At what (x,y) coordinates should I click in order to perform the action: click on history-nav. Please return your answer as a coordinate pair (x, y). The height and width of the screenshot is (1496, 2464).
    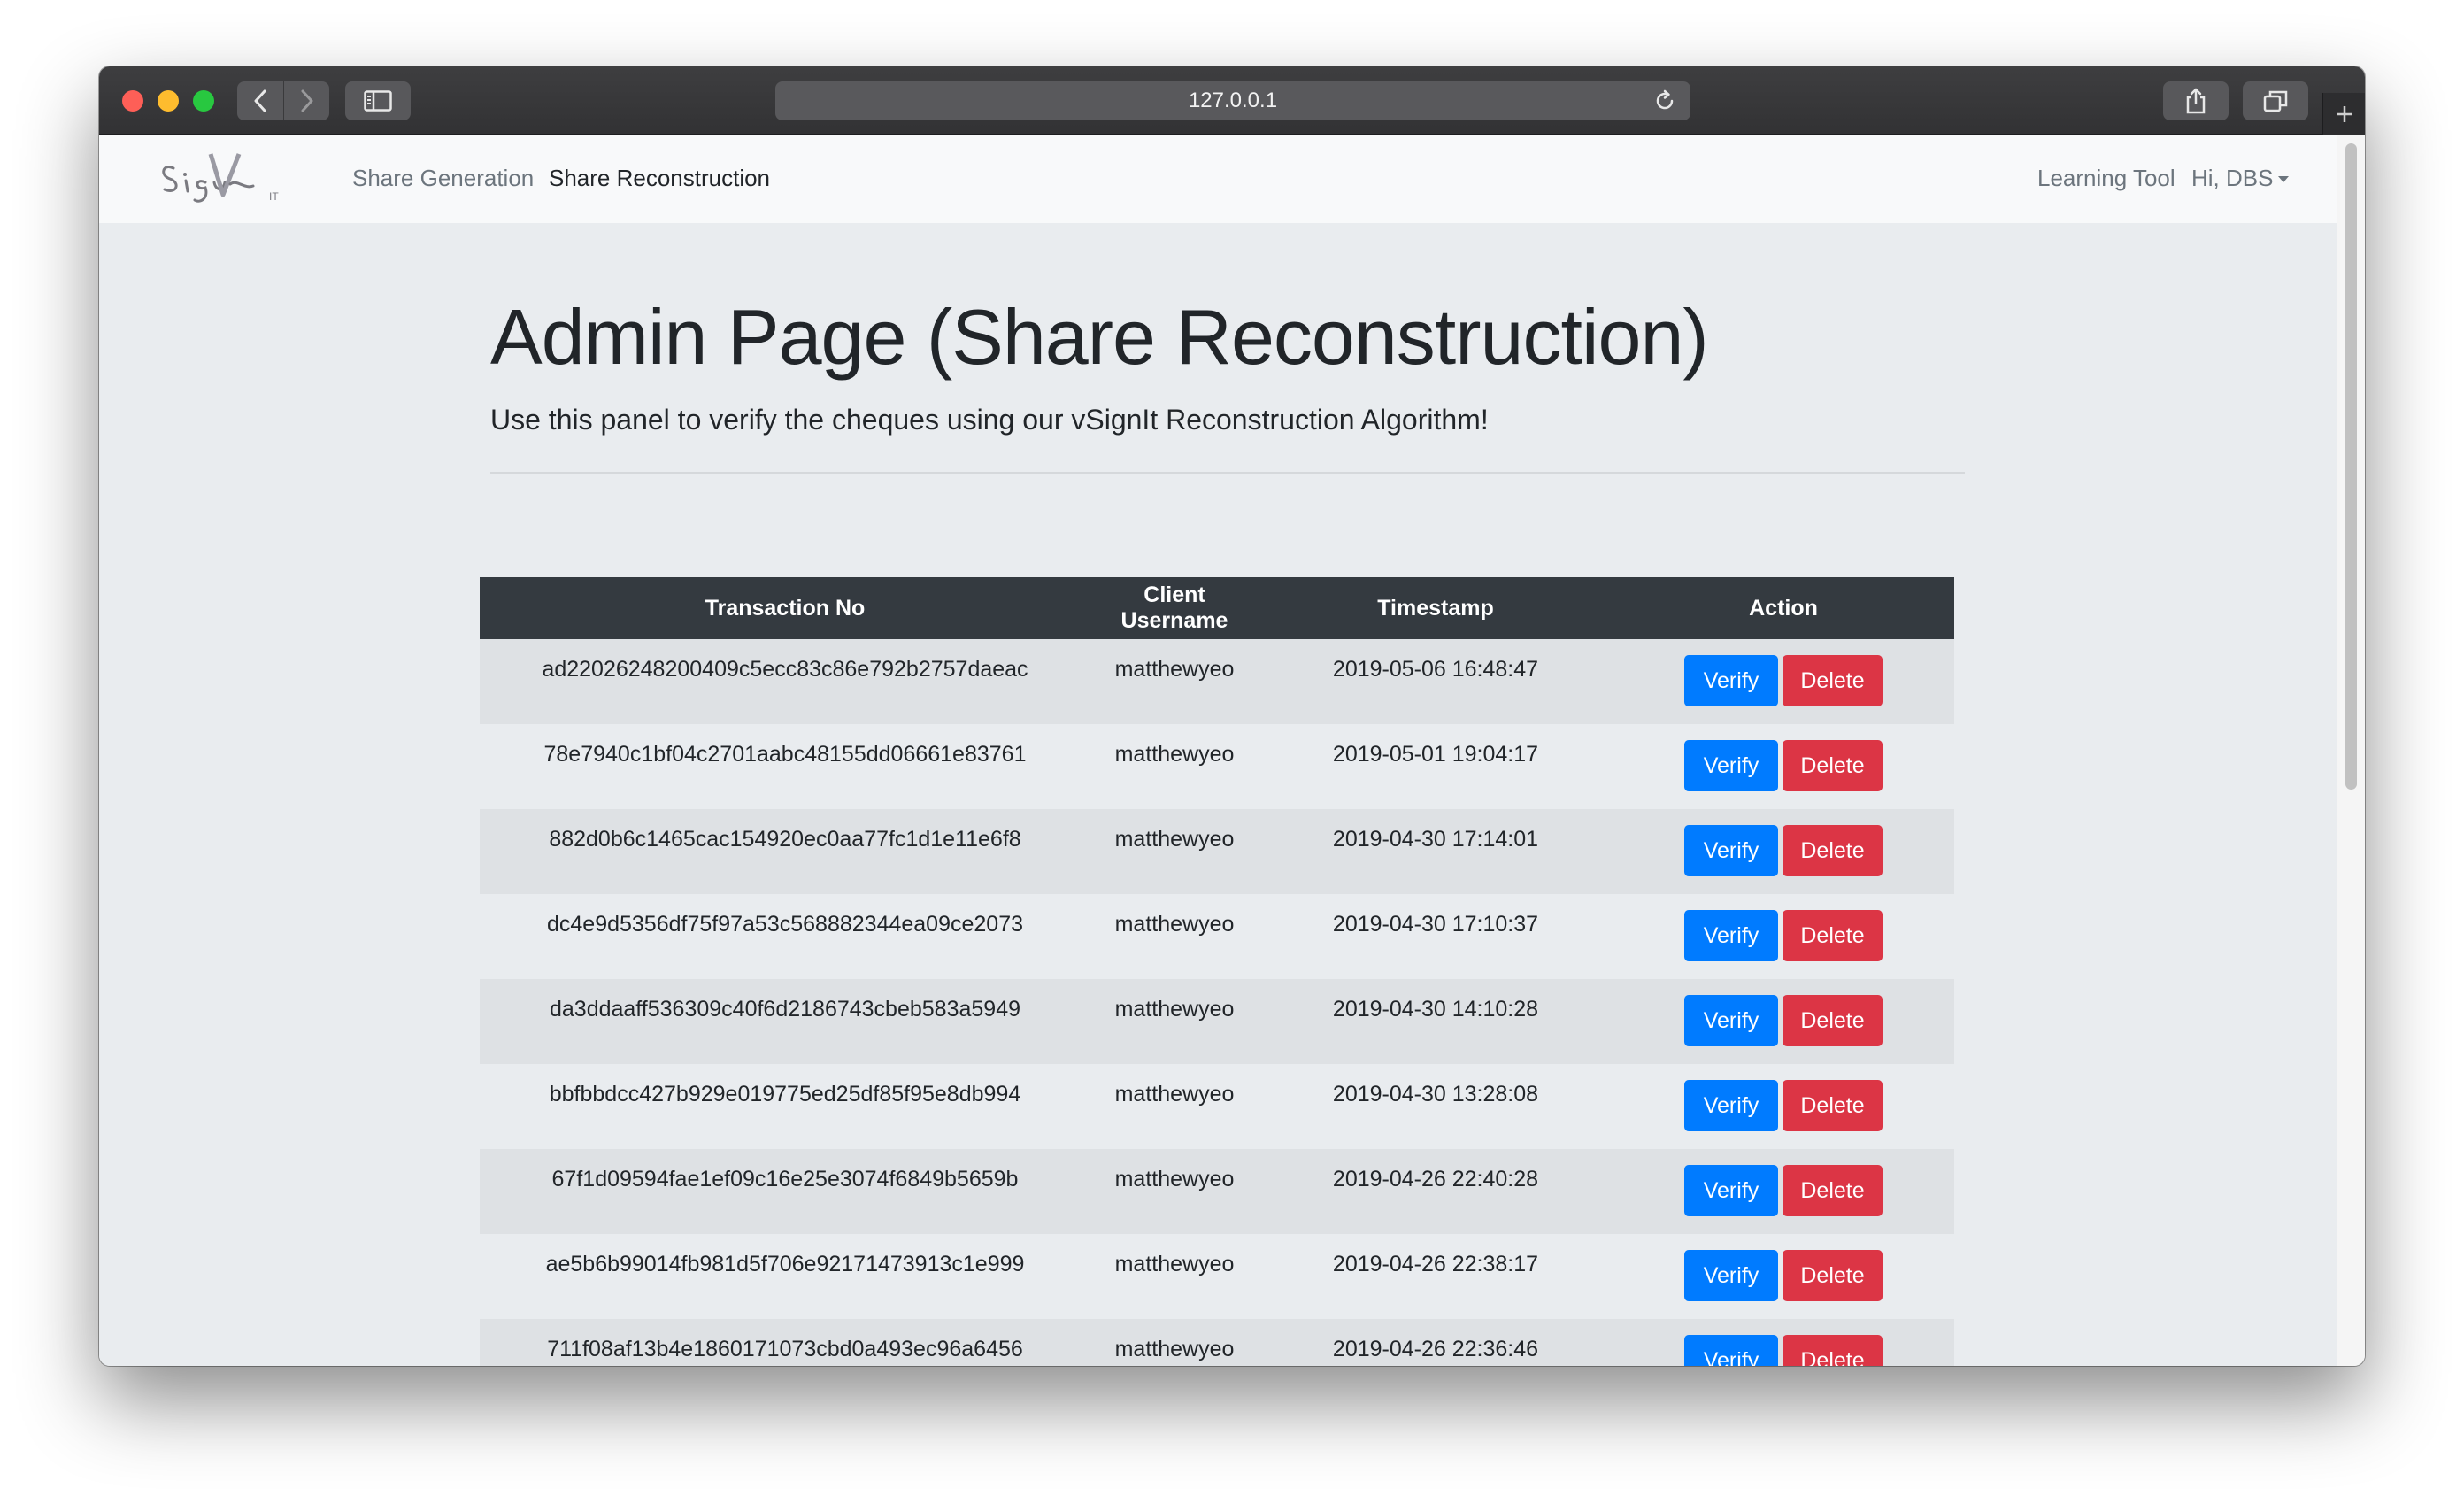
    Looking at the image, I should click on (283, 100).